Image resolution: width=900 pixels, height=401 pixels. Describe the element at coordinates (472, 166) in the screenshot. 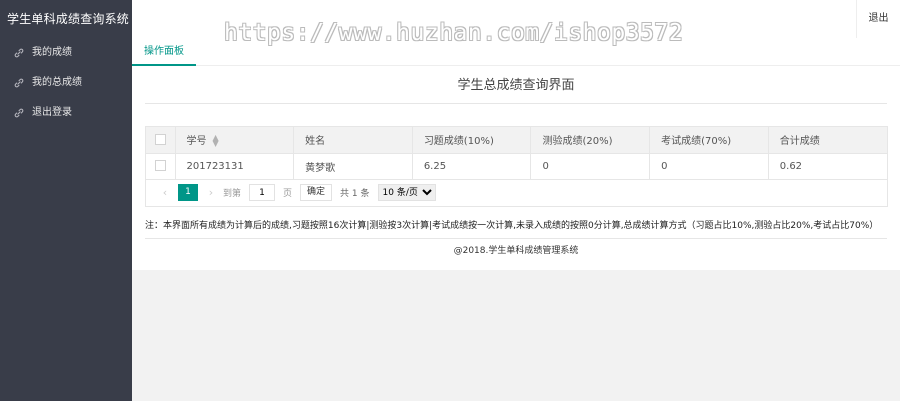

I see `cell-exercise: 6.25` at that location.